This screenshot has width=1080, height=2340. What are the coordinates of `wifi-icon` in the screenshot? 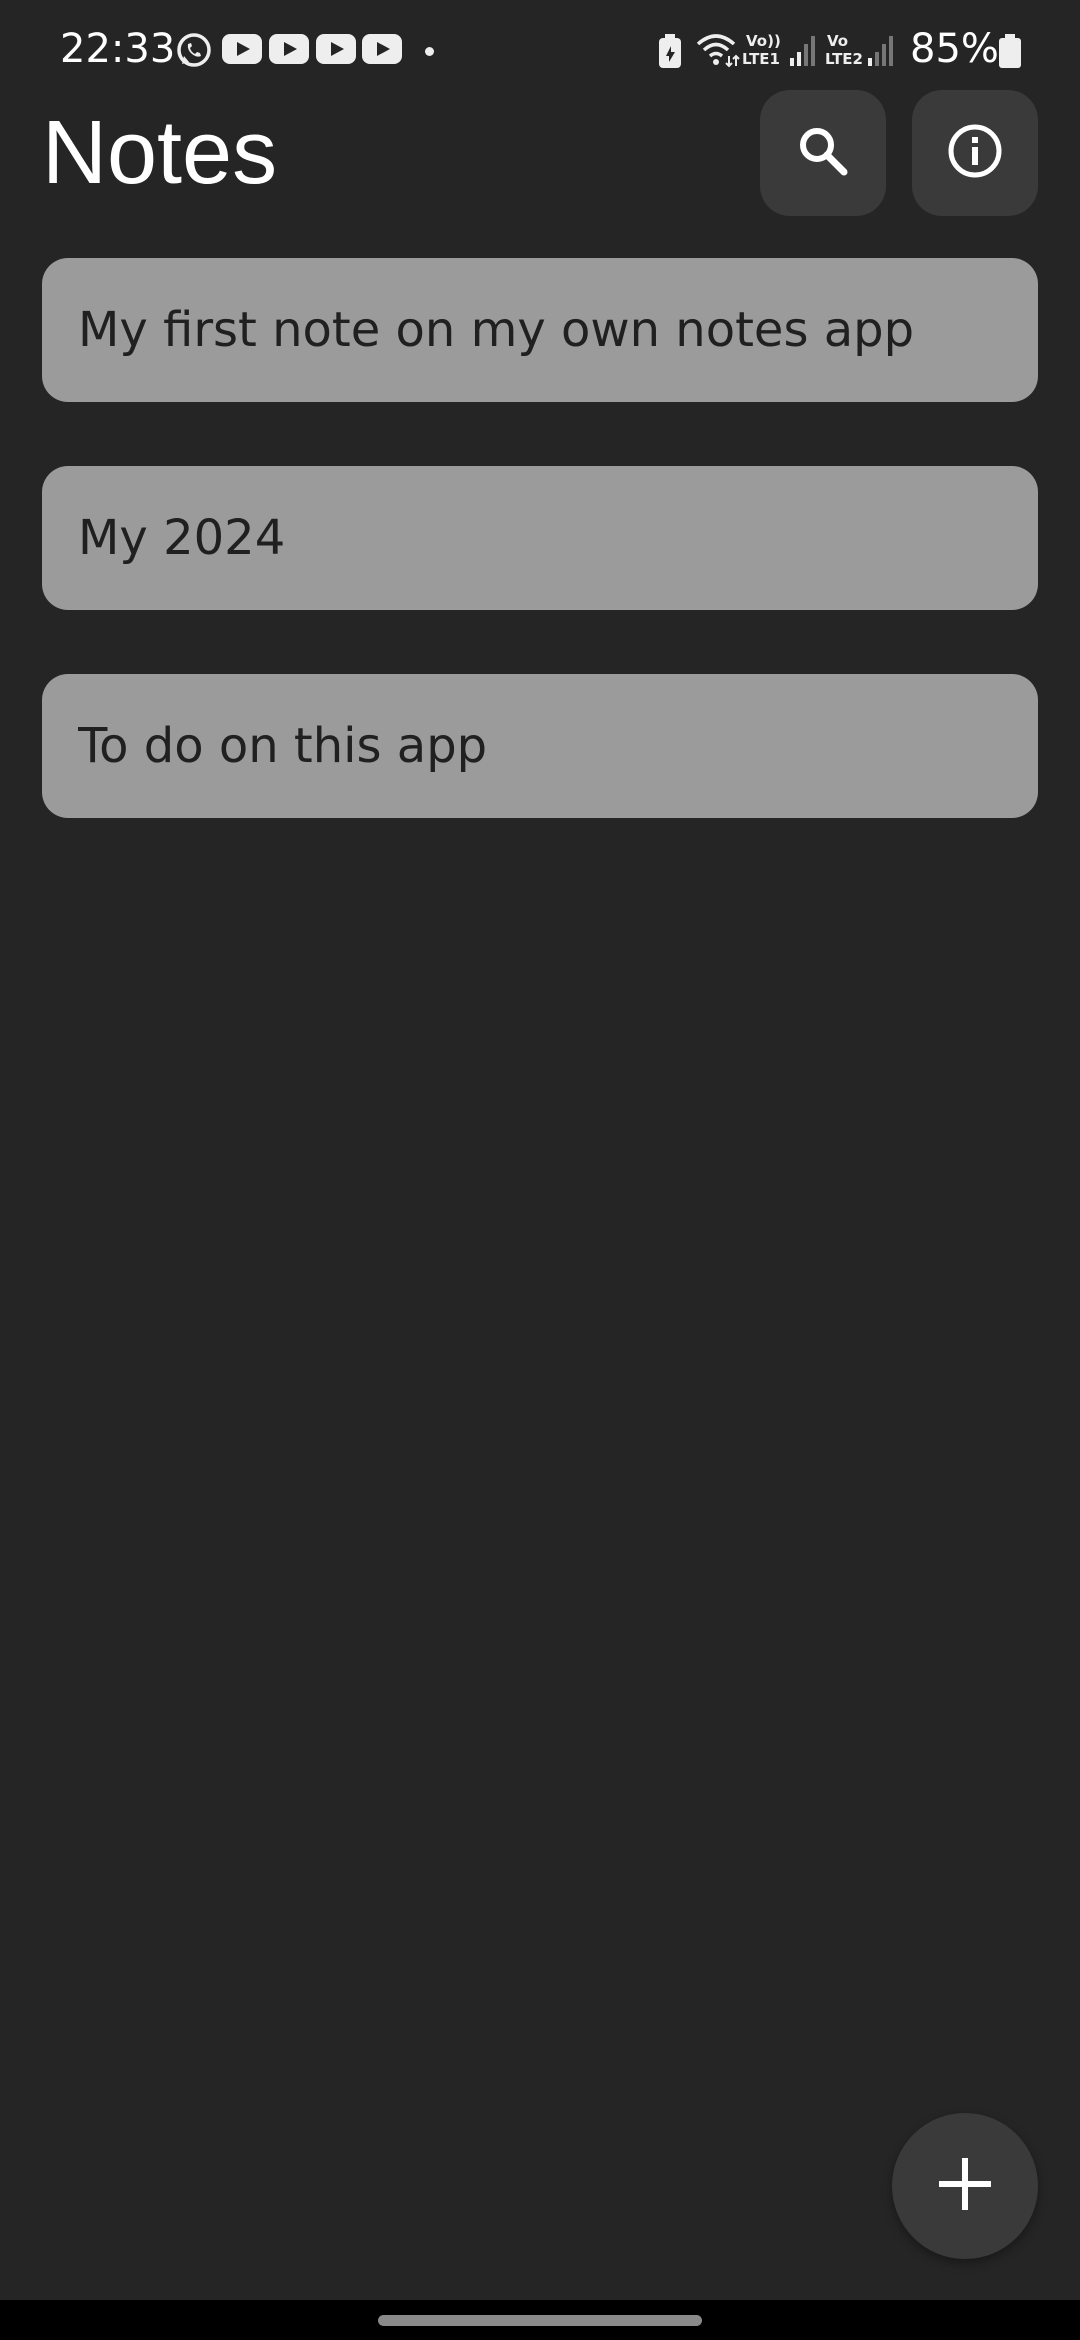 It's located at (718, 52).